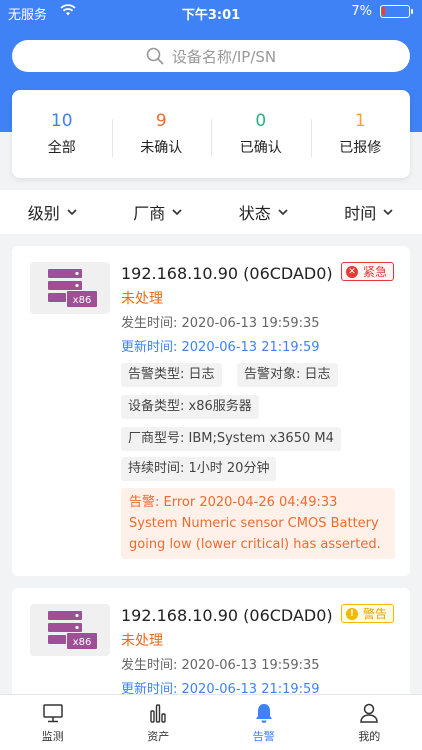 Image resolution: width=422 pixels, height=750 pixels. What do you see at coordinates (351, 613) in the screenshot?
I see `exclamation-circle-icon: !` at bounding box center [351, 613].